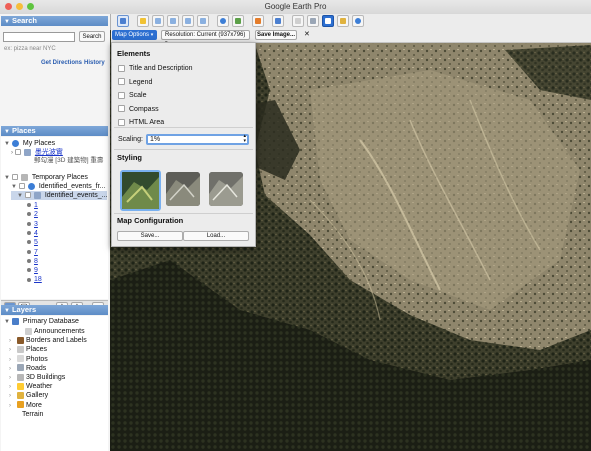 Image resolution: width=591 pixels, height=451 pixels. Describe the element at coordinates (244, 139) in the screenshot. I see `stepper-icon: ▴ ▾` at that location.